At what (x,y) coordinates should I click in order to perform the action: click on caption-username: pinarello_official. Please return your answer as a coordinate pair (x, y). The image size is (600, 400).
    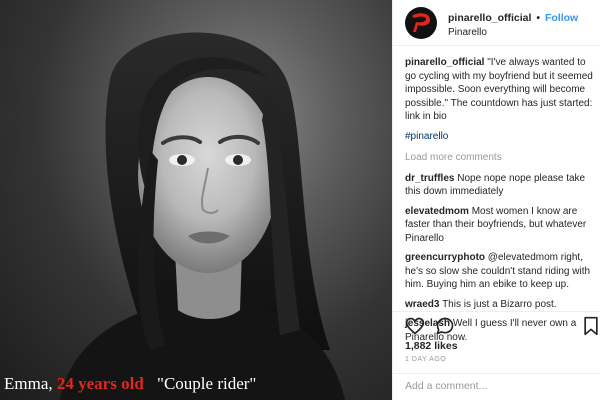
    Looking at the image, I should click on (444, 62).